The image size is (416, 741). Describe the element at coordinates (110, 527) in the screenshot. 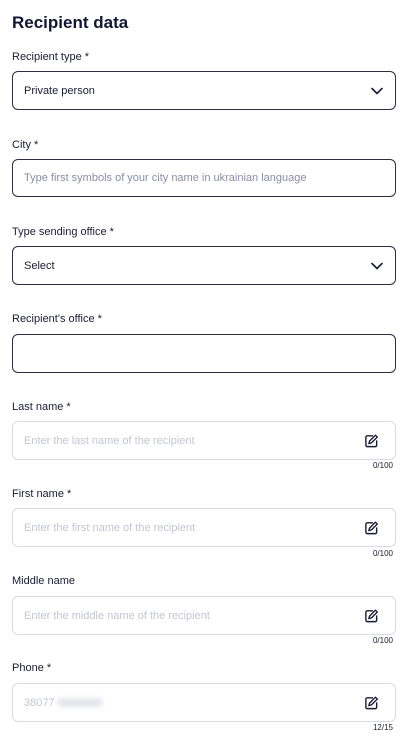

I see `first-name-placeholder: Enter the first name of the recipient` at that location.